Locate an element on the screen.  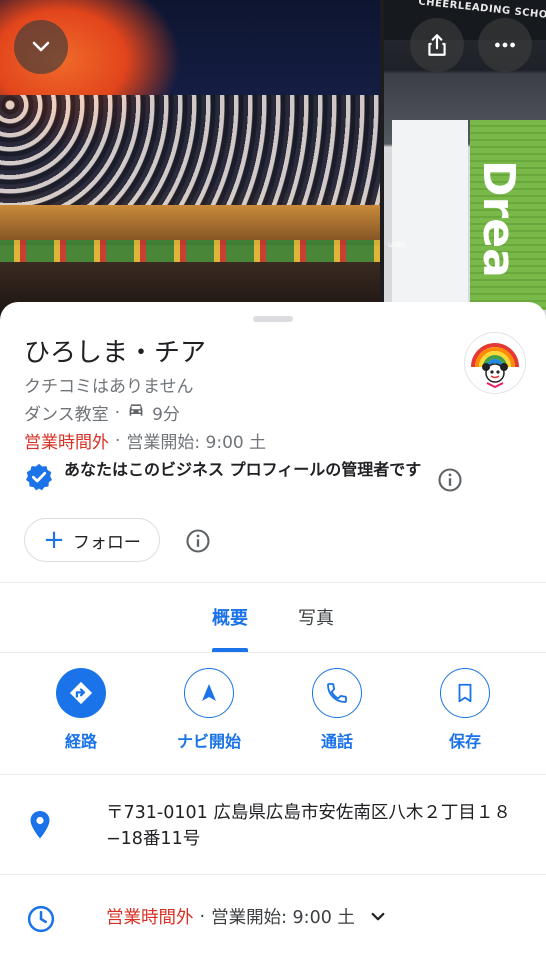
call-circle is located at coordinates (337, 693).